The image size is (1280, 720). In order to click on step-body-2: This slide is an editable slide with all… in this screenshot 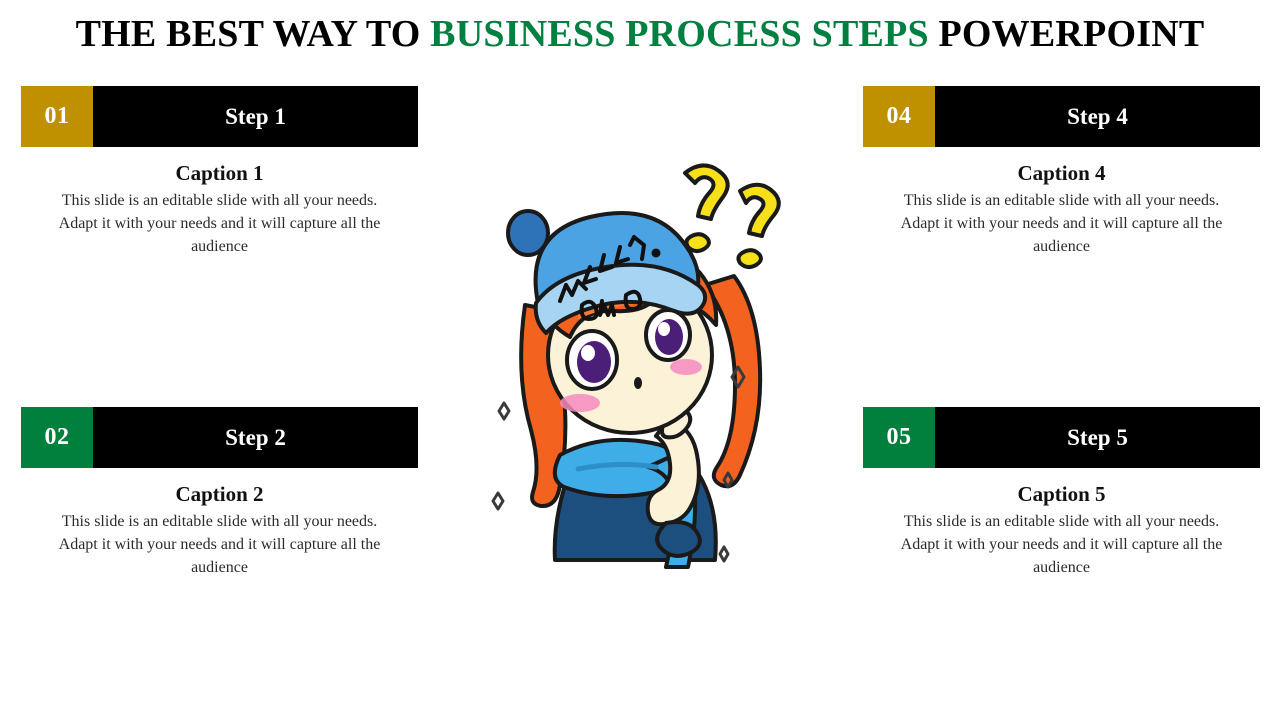, I will do `click(219, 544)`.